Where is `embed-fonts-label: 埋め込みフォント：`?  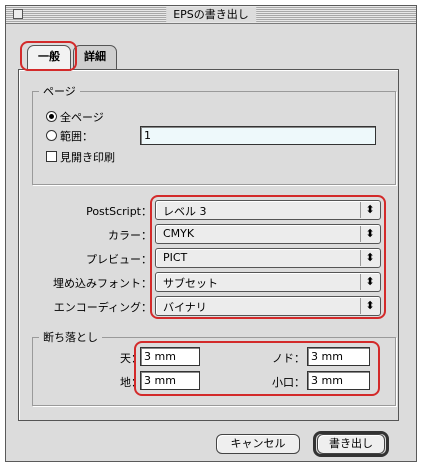 embed-fonts-label: 埋め込みフォント： is located at coordinates (102, 283).